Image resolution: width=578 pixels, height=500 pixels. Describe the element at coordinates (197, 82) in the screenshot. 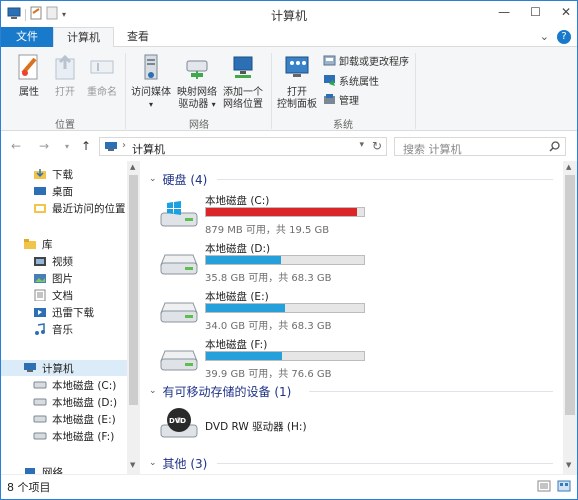

I see `map-drive-button: 映射网络 驱动器 ▾` at that location.